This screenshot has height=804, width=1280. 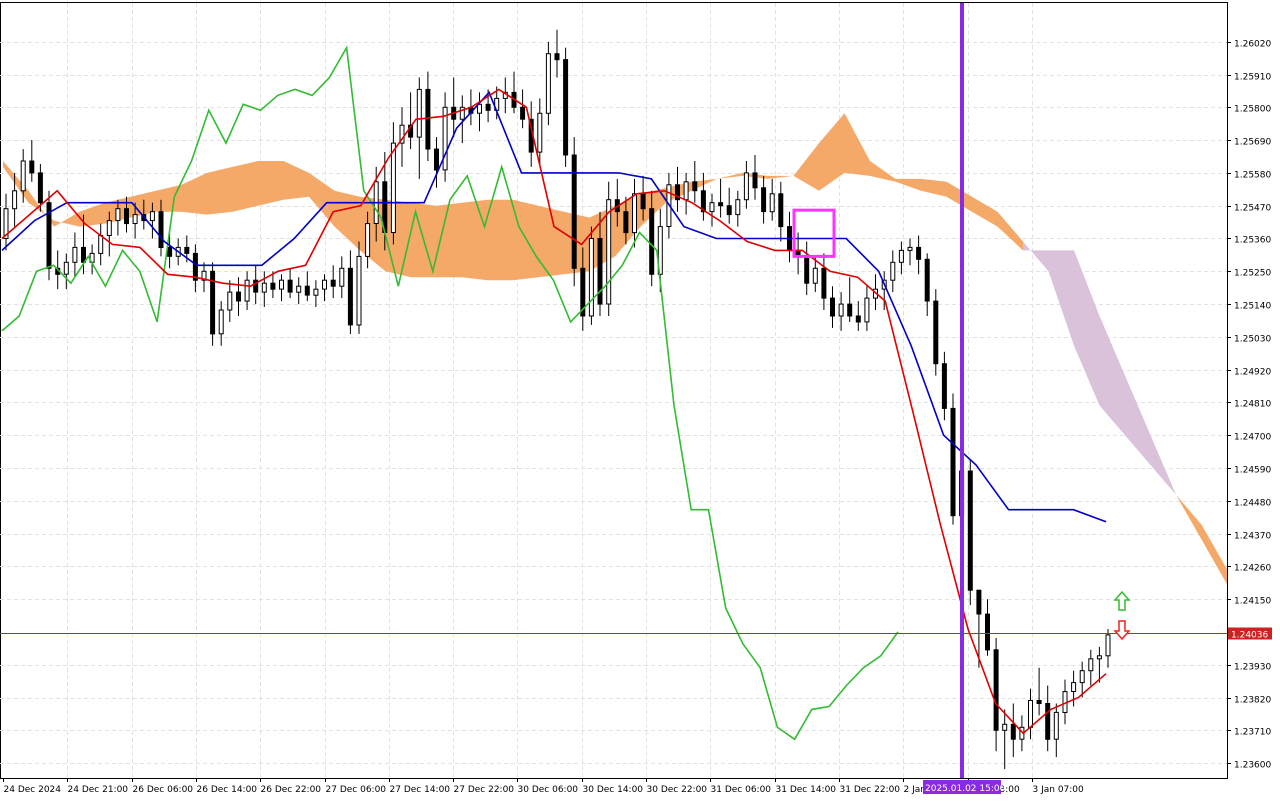 I want to click on price-tick-label: 1.24480, so click(x=1252, y=504).